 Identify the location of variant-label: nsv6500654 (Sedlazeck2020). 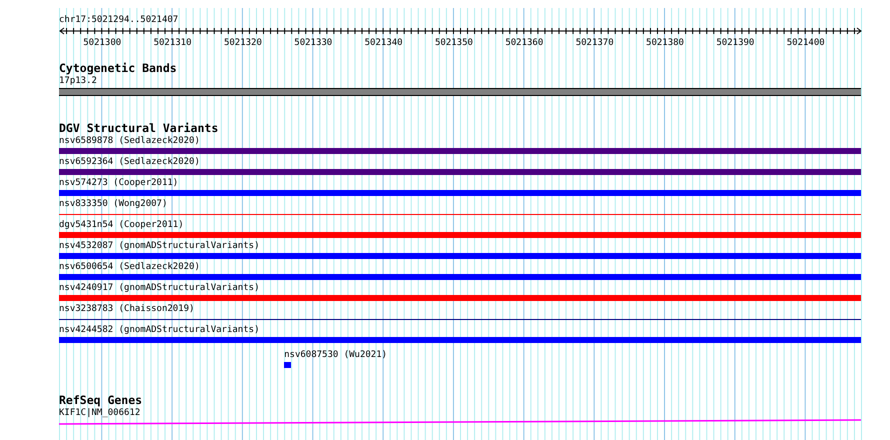
(129, 267).